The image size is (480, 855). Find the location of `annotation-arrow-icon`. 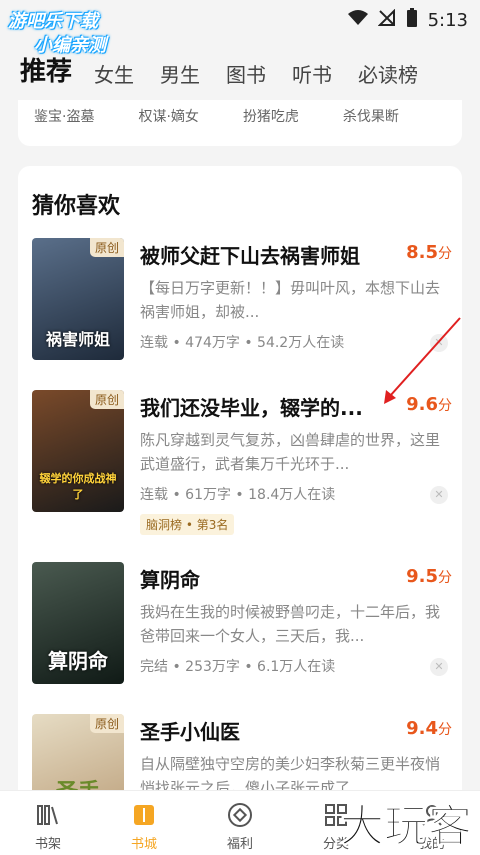

annotation-arrow-icon is located at coordinates (422, 360).